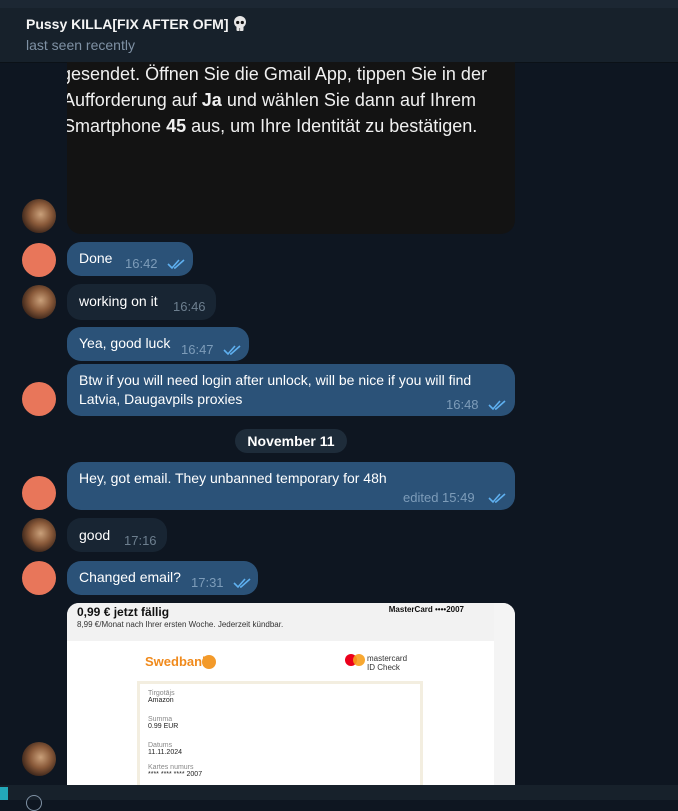  Describe the element at coordinates (95, 535) in the screenshot. I see `message-text: good` at that location.